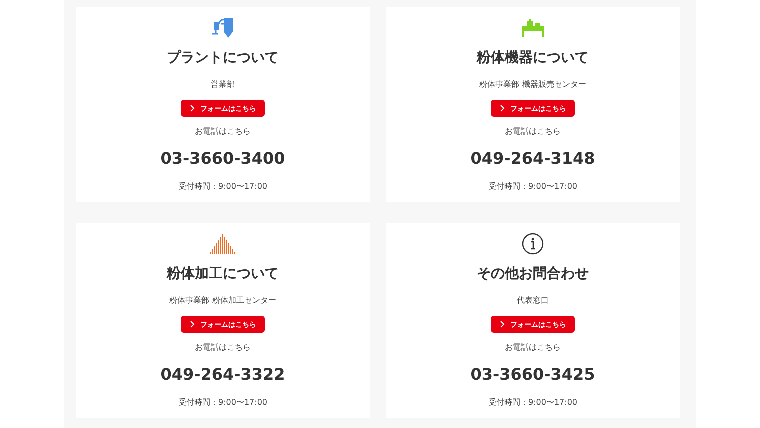 The image size is (760, 428). What do you see at coordinates (223, 374) in the screenshot?
I see `phone-number: 049-264-3322` at bounding box center [223, 374].